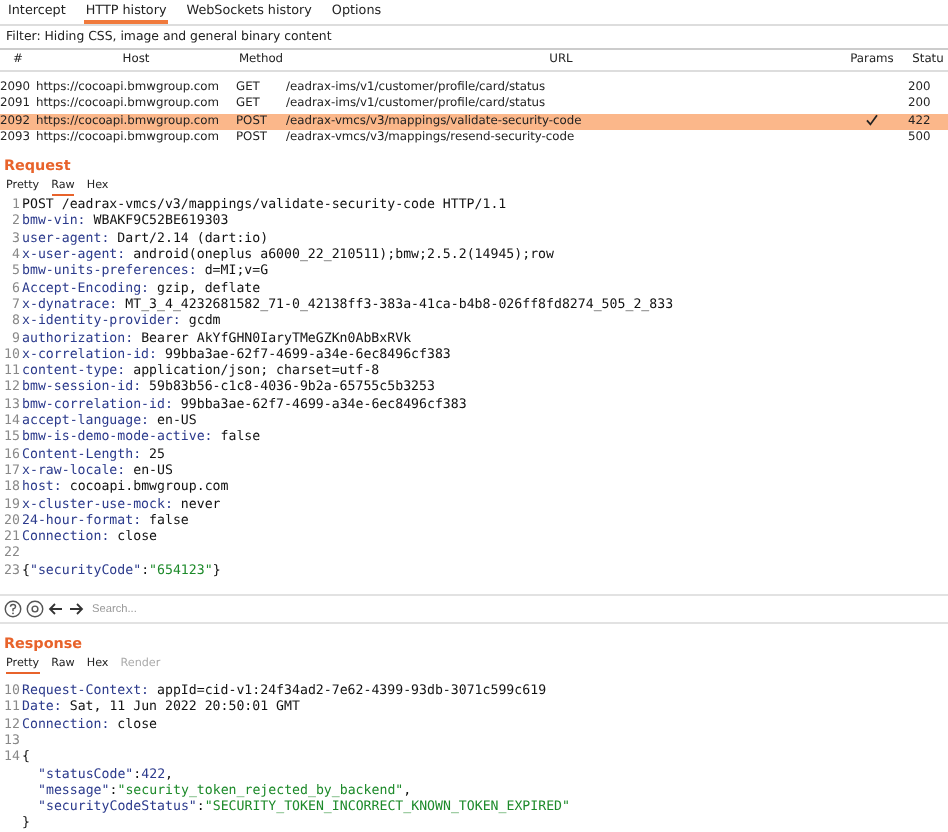 The image size is (948, 832). Describe the element at coordinates (56, 609) in the screenshot. I see `arrow-left-icon` at that location.